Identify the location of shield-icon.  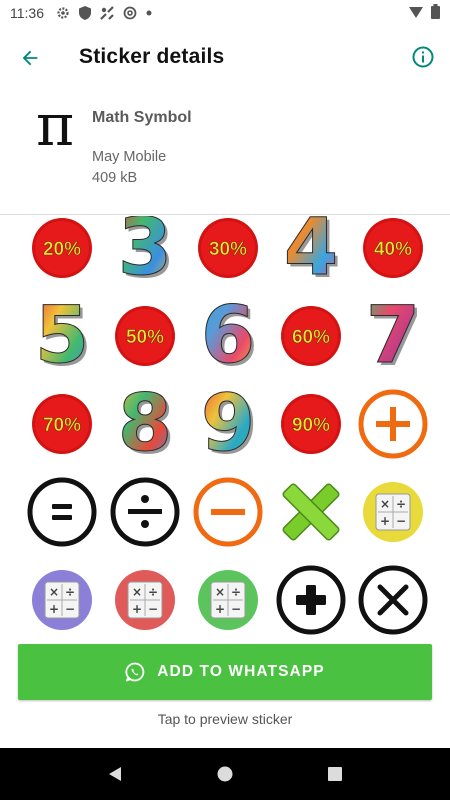
(85, 13).